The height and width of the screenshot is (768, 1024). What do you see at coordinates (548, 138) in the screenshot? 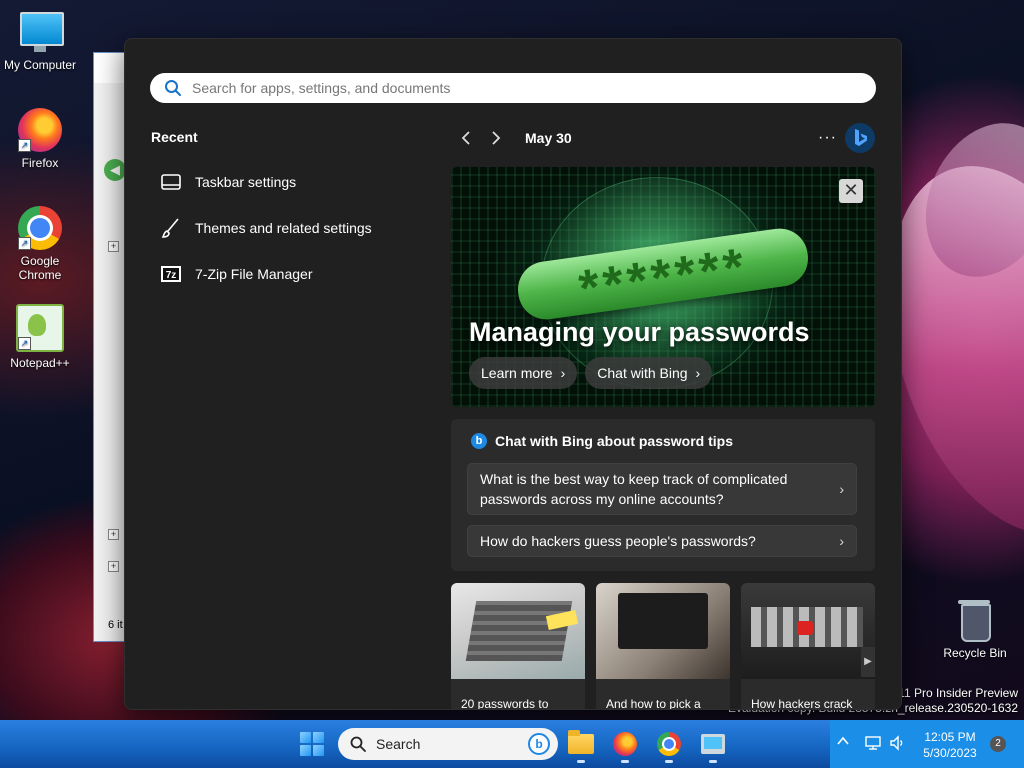
I see `widgets-date: May 30` at bounding box center [548, 138].